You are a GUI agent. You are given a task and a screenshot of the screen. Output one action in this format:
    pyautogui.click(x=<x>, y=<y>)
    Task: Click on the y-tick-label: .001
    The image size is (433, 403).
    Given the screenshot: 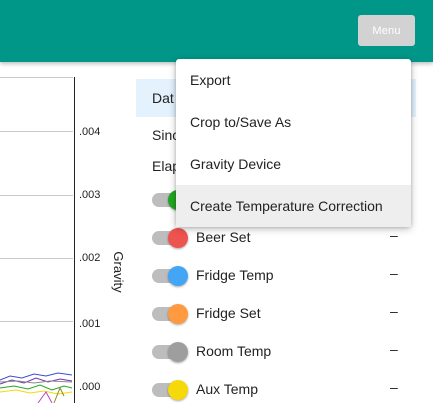 What is the action you would take?
    pyautogui.click(x=89, y=324)
    